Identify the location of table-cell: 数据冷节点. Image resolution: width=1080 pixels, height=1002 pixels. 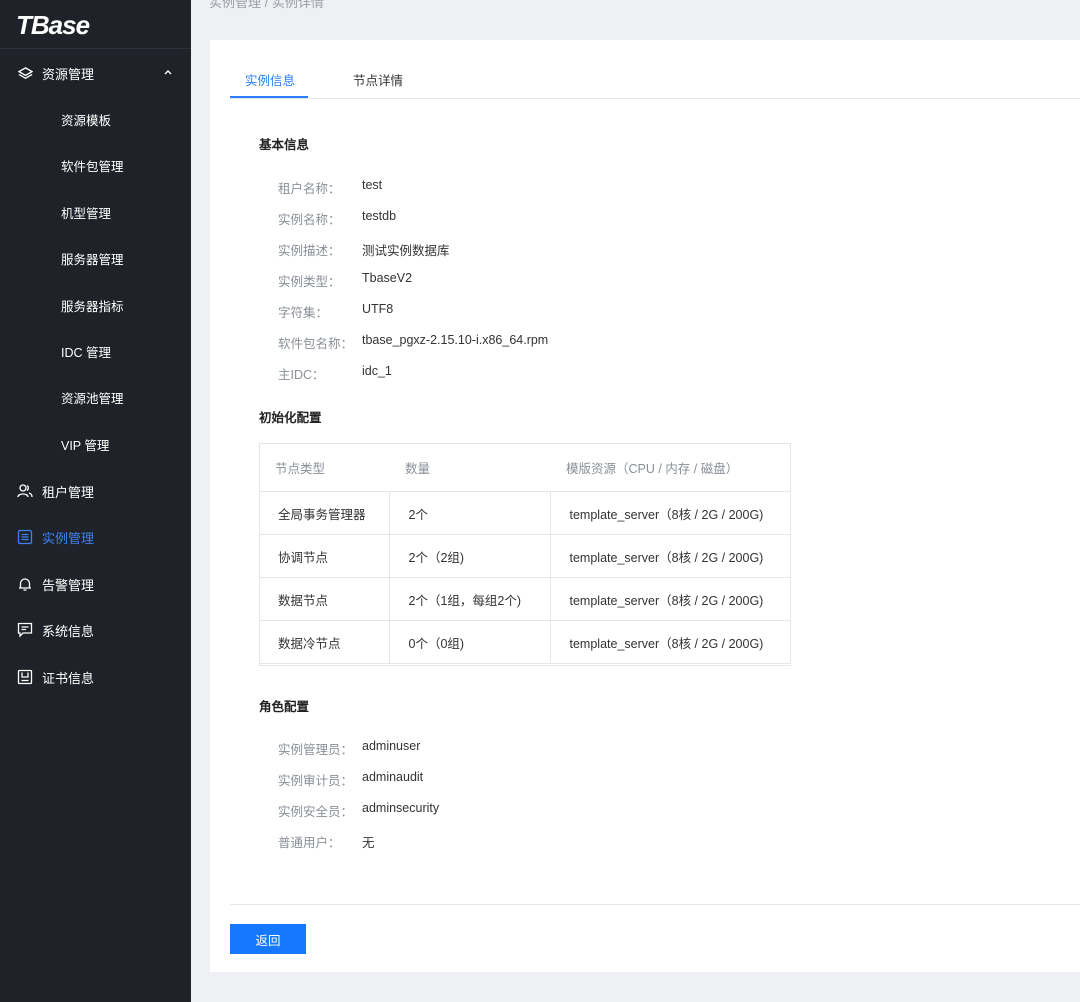
(324, 642).